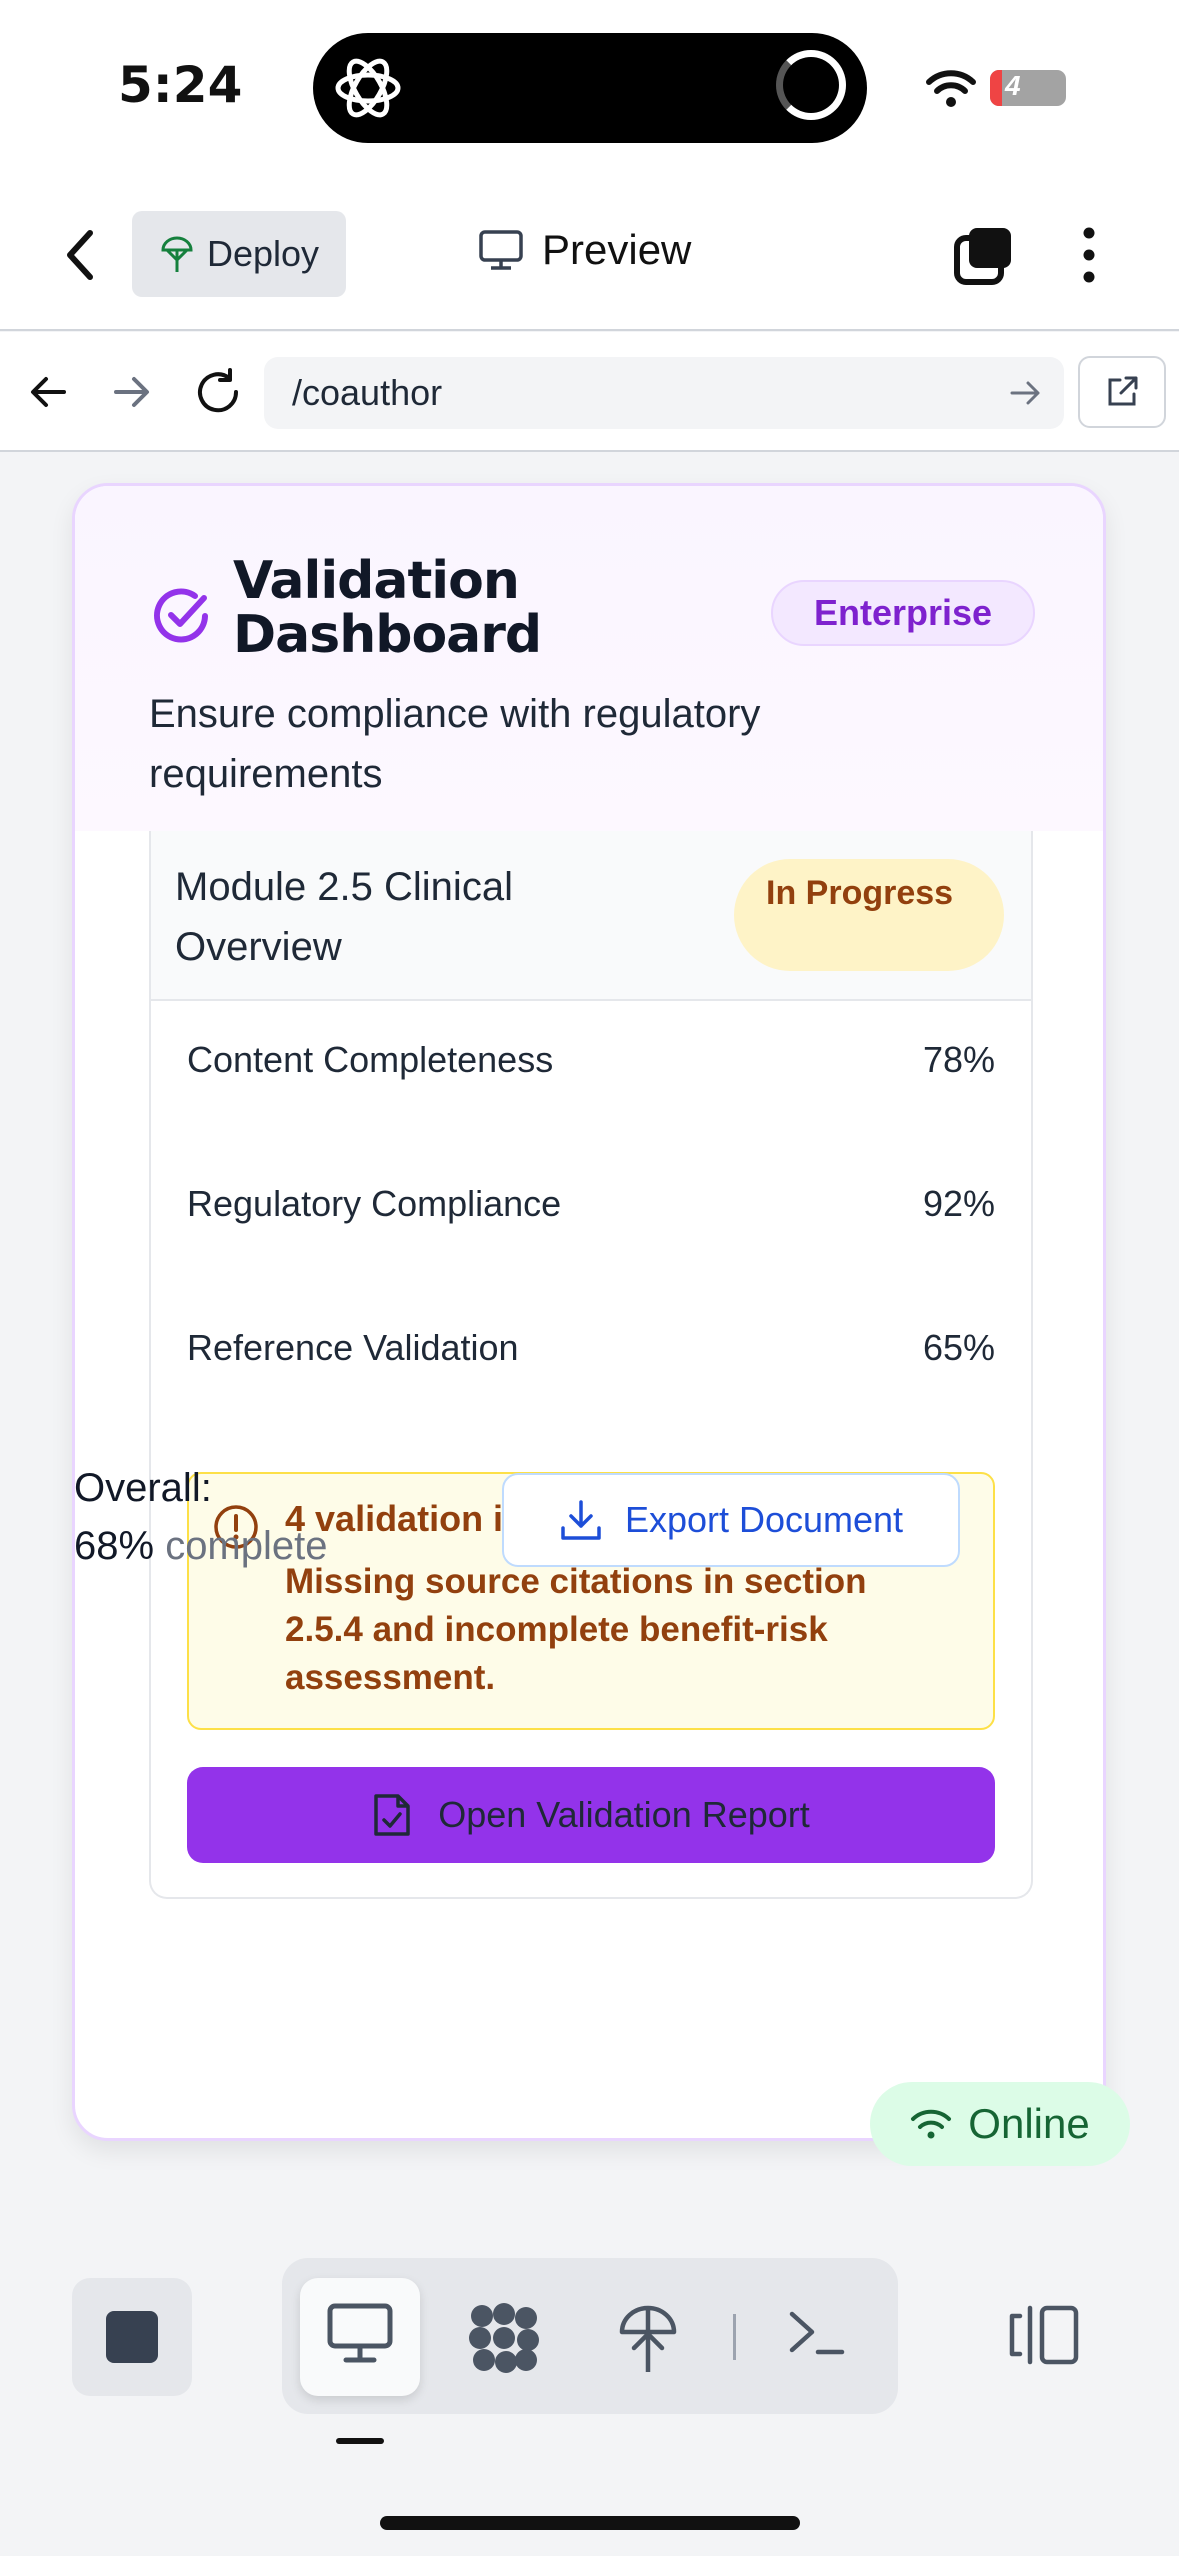 This screenshot has height=2556, width=1179. I want to click on back-chevron-icon, so click(80, 255).